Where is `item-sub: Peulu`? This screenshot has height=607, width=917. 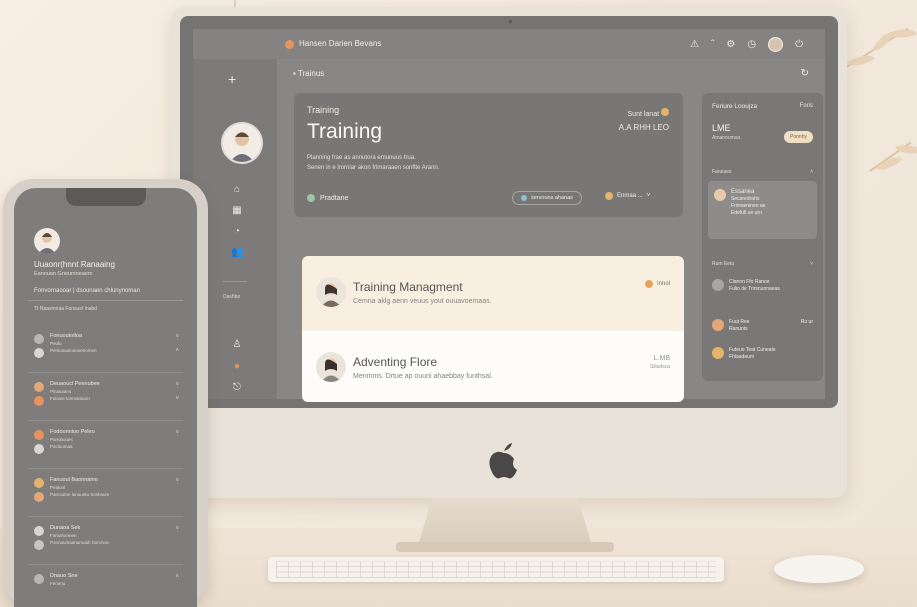
item-sub: Peulu is located at coordinates (56, 343).